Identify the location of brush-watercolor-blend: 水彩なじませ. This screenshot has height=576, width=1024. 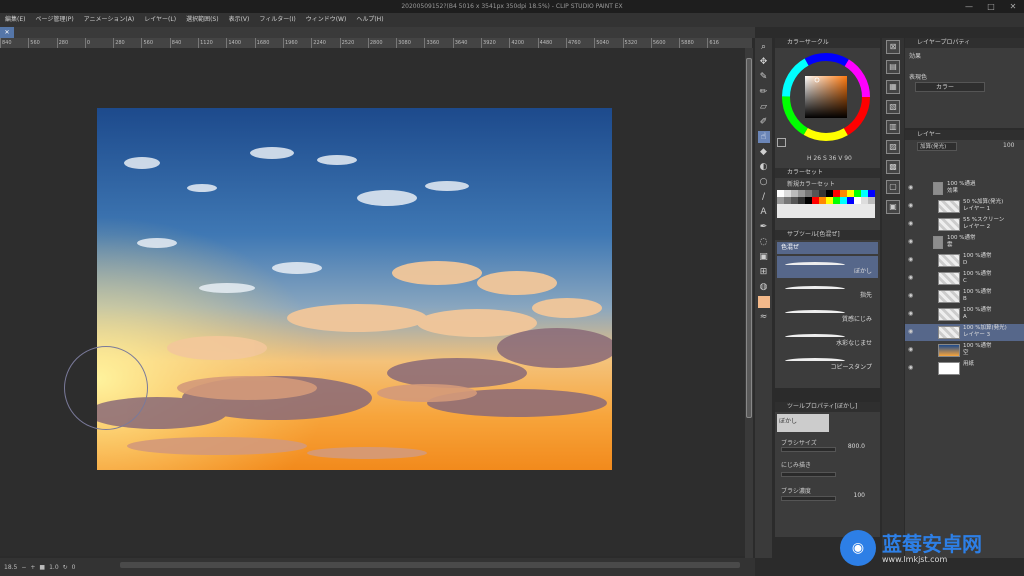
(827, 339).